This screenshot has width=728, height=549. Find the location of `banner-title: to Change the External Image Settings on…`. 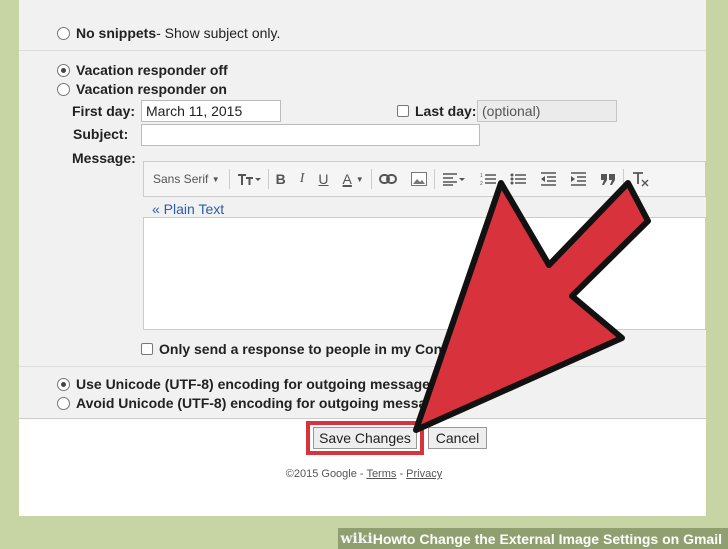

banner-title: to Change the External Image Settings on… is located at coordinates (562, 538).